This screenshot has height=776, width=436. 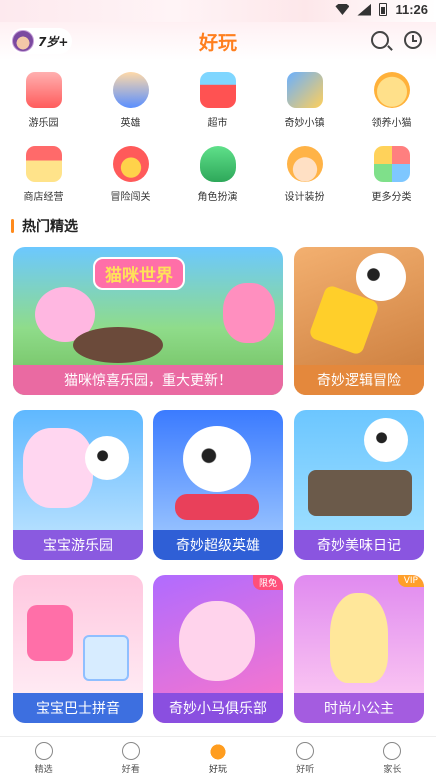 I want to click on status-icons: 11:26, so click(x=381, y=9).